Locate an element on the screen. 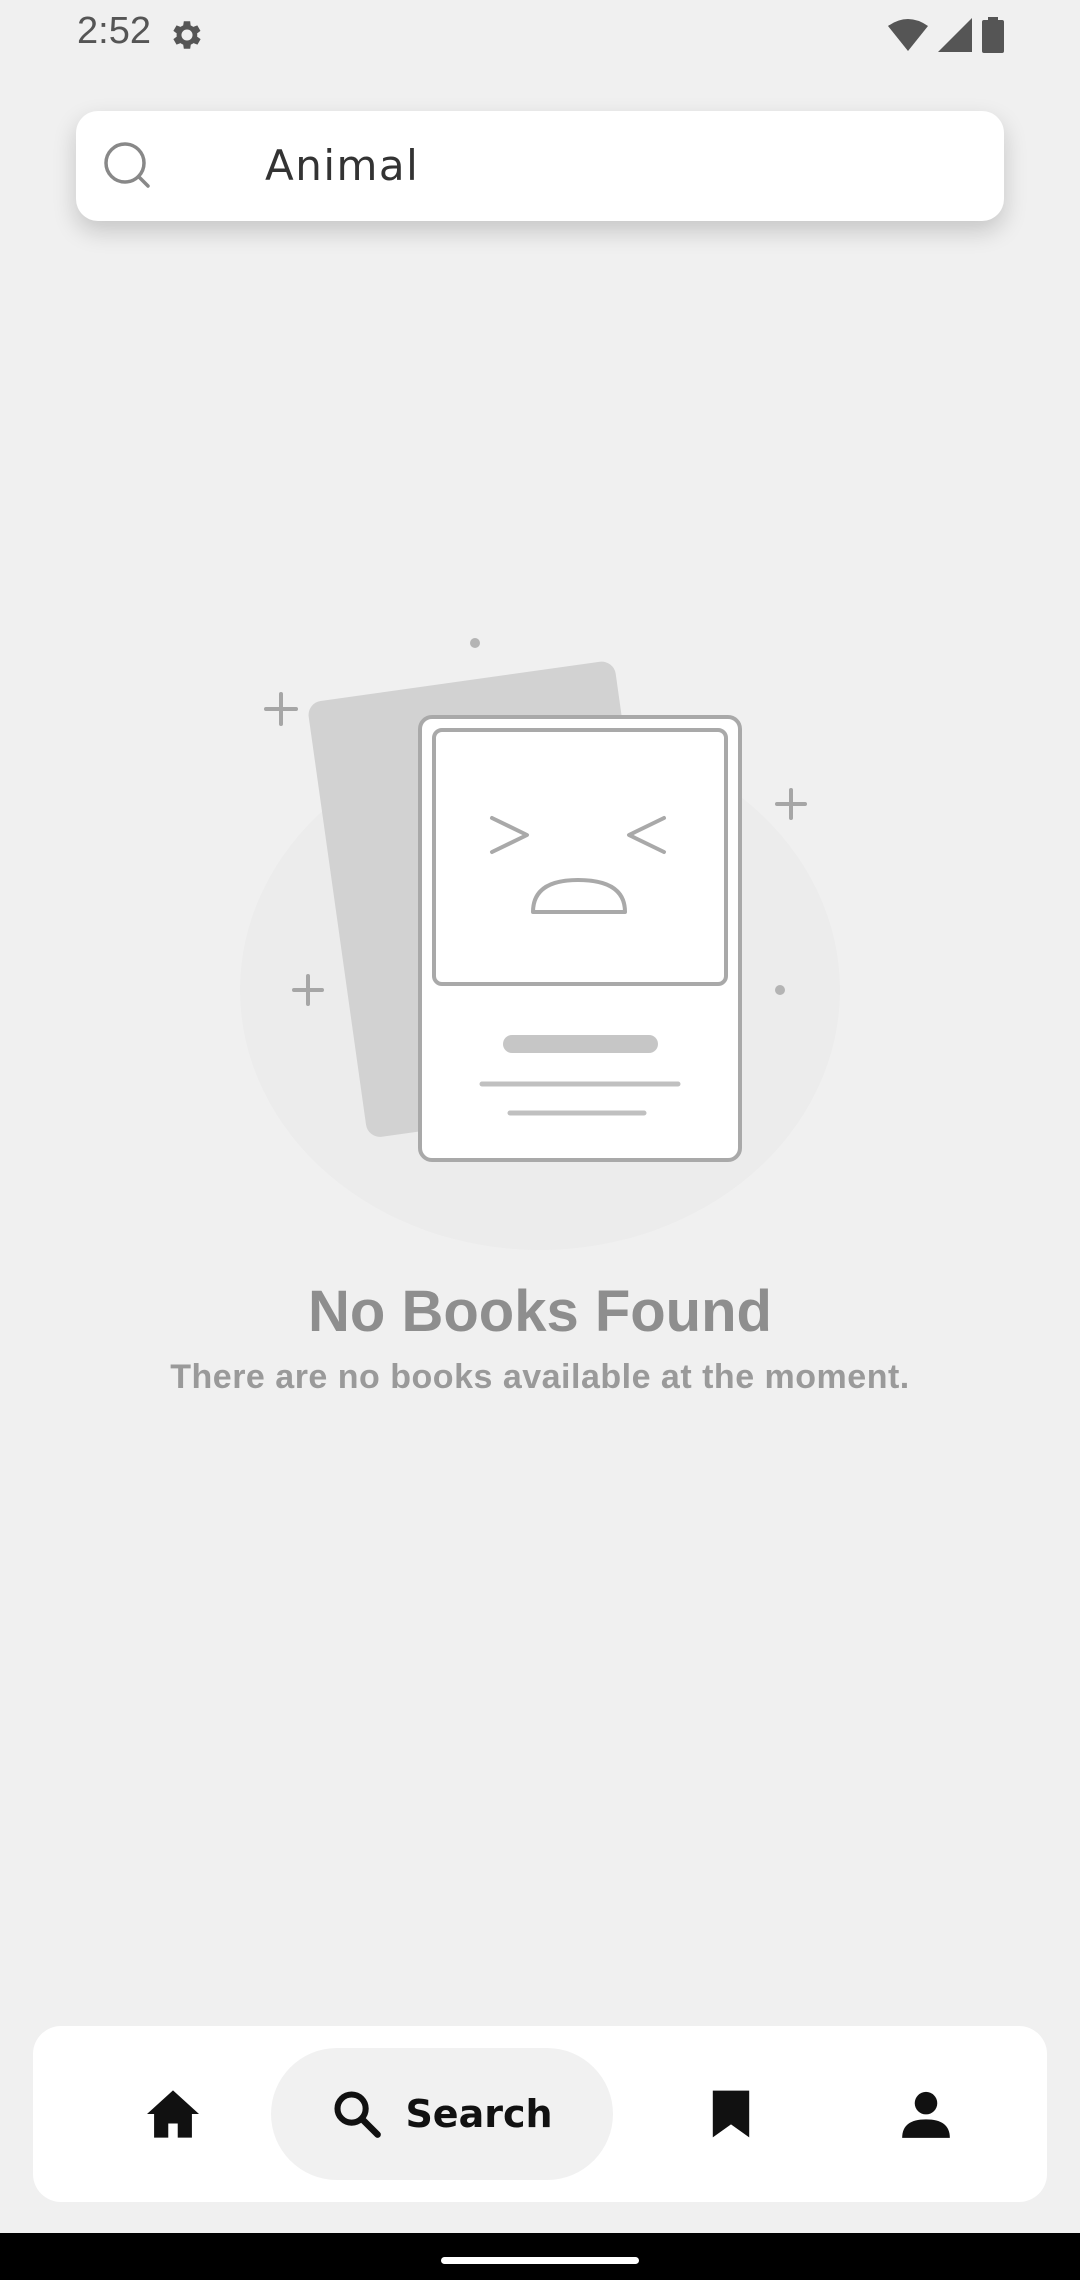  status-bar: 2:52 is located at coordinates (540, 35).